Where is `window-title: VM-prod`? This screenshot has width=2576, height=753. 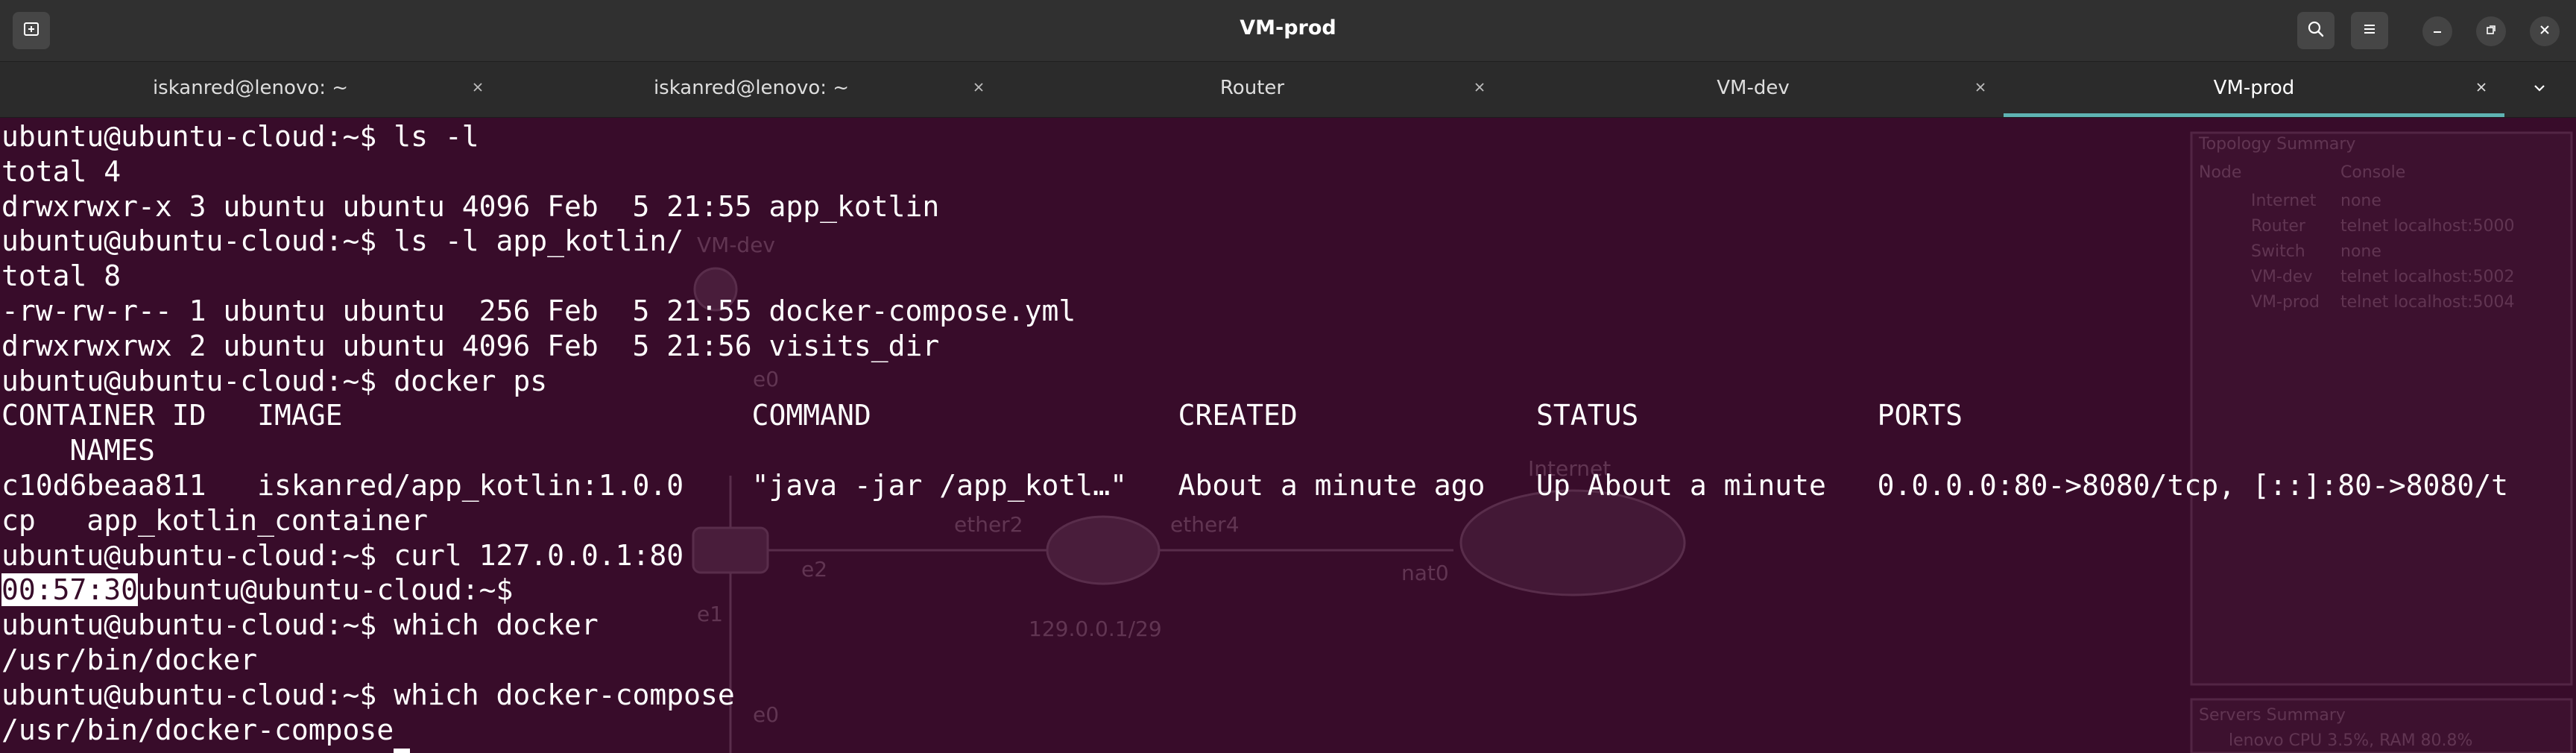 window-title: VM-prod is located at coordinates (1288, 28).